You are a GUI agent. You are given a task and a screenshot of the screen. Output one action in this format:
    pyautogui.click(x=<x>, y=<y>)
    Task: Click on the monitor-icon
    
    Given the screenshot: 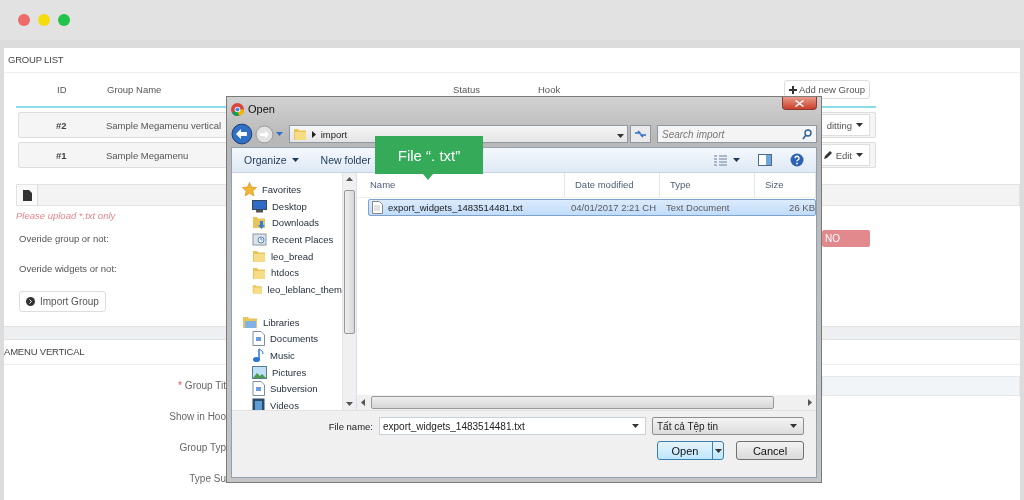 What is the action you would take?
    pyautogui.click(x=259, y=206)
    